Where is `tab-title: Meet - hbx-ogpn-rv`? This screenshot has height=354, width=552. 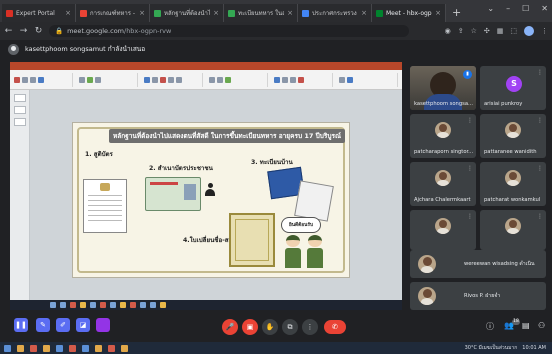
tab-title: Meet - hbx-ogpn-rv is located at coordinates (409, 13).